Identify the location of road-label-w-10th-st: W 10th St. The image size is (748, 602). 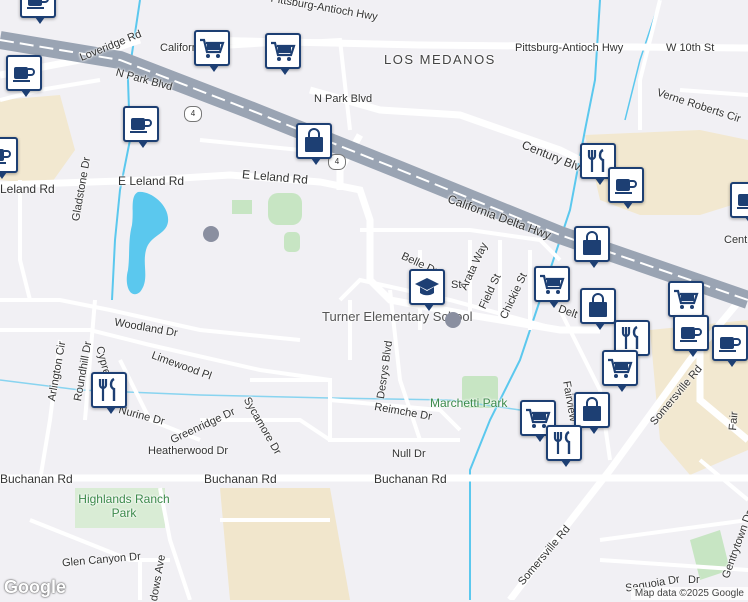
(690, 48).